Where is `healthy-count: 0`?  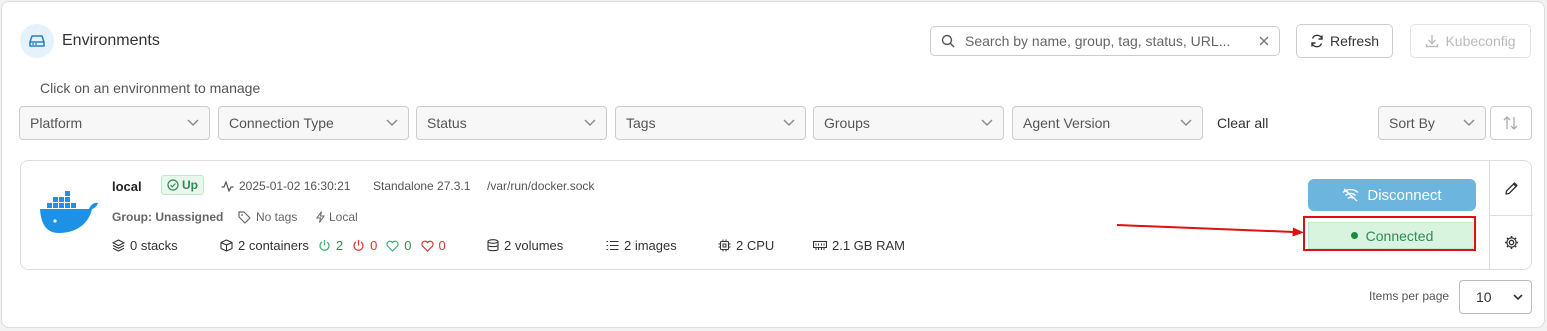
healthy-count: 0 is located at coordinates (408, 245).